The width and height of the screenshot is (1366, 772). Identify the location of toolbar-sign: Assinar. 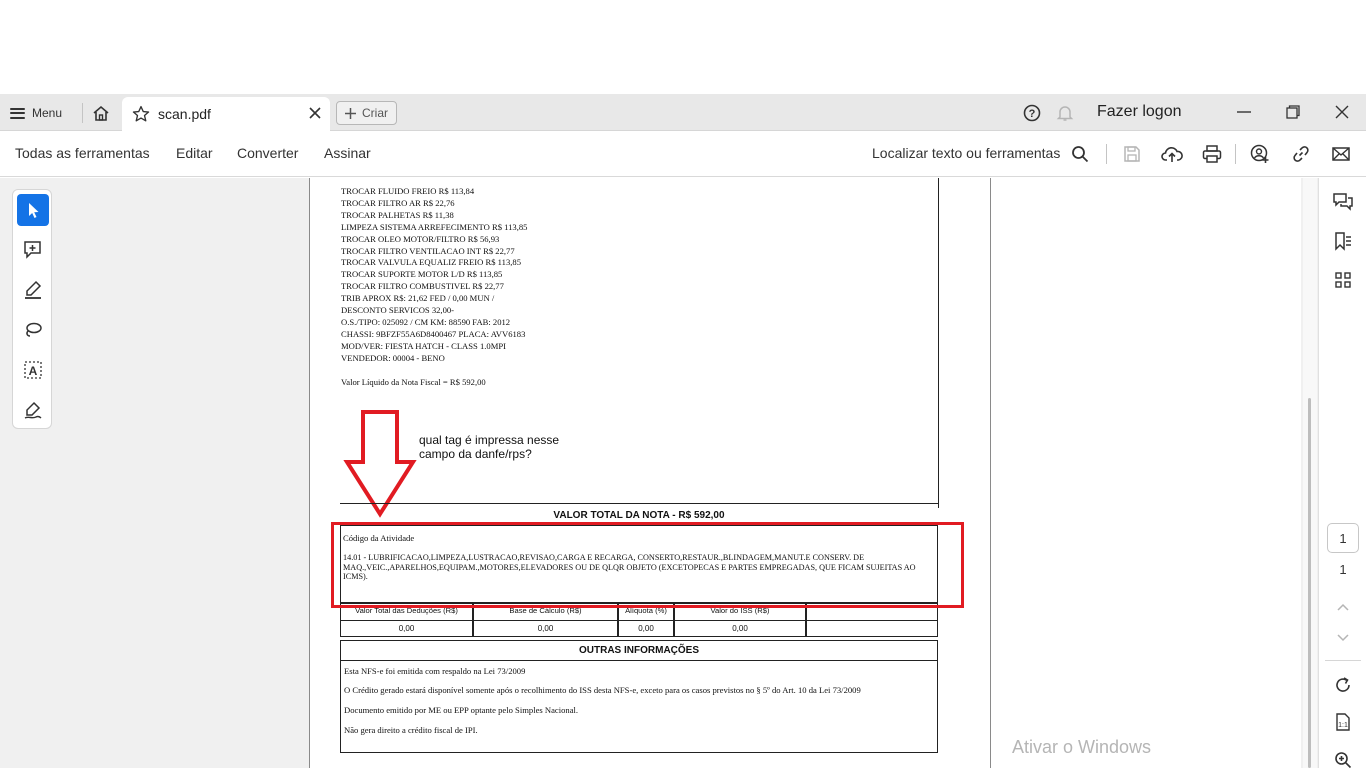
(347, 153).